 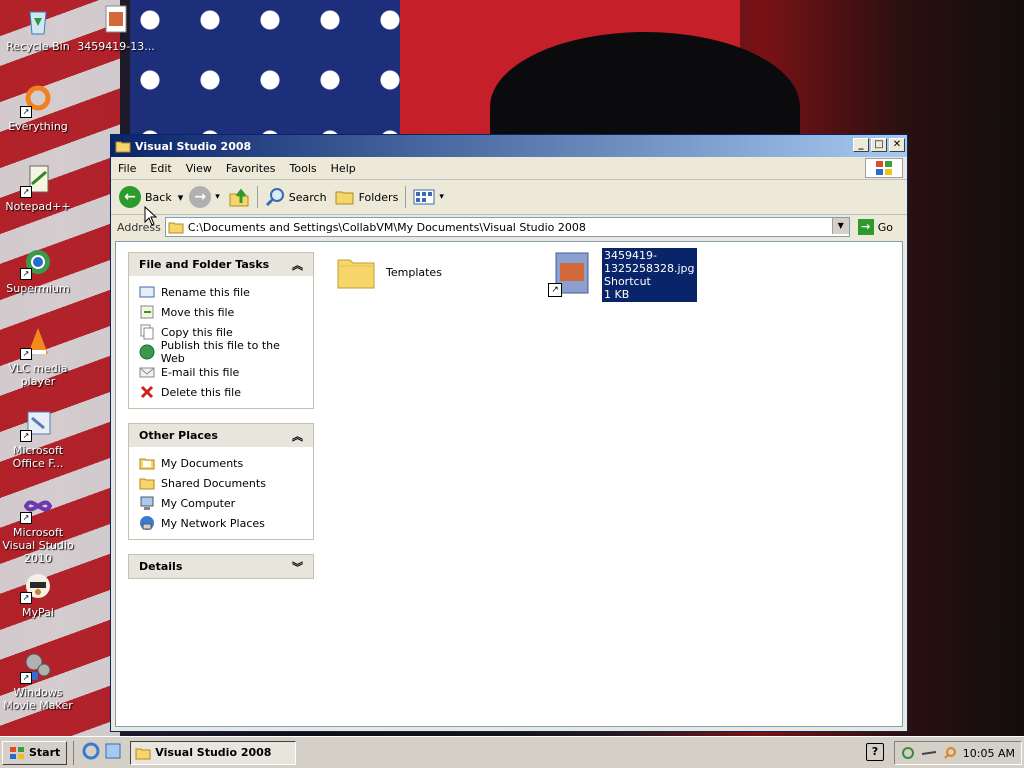 What do you see at coordinates (37, 667) in the screenshot?
I see `movie-maker-icon: ↗` at bounding box center [37, 667].